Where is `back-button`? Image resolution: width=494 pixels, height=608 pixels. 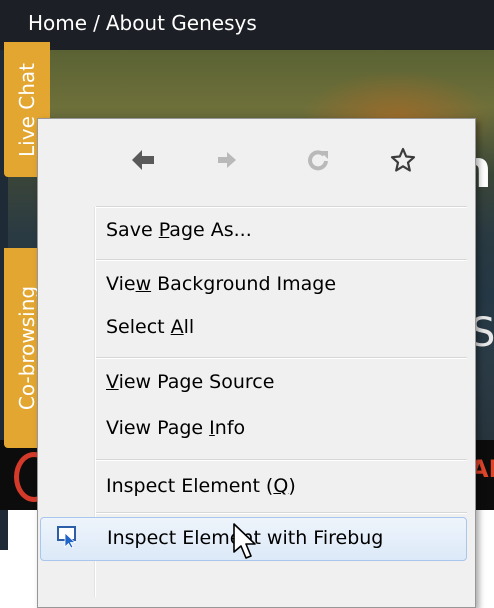
back-button is located at coordinates (143, 160).